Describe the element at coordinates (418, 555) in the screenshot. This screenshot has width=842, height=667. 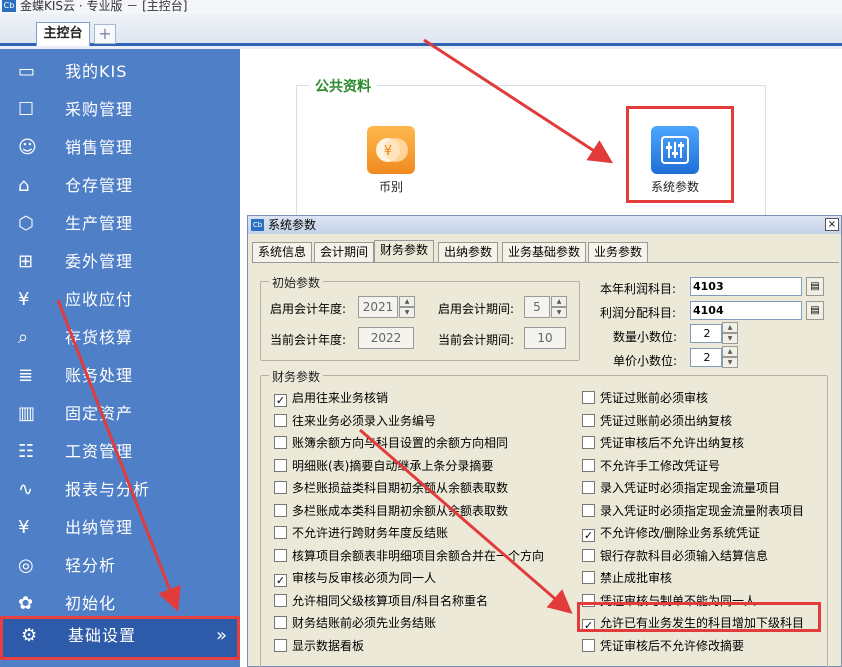
I see `checkbox-label: 核算项目余额表非明细项目余额合并在一个方向` at that location.